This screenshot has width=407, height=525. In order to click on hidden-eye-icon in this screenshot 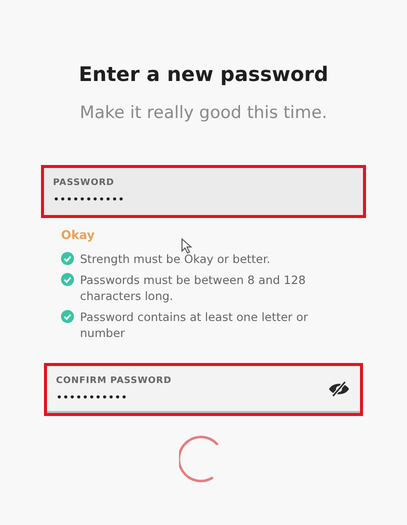, I will do `click(339, 389)`.